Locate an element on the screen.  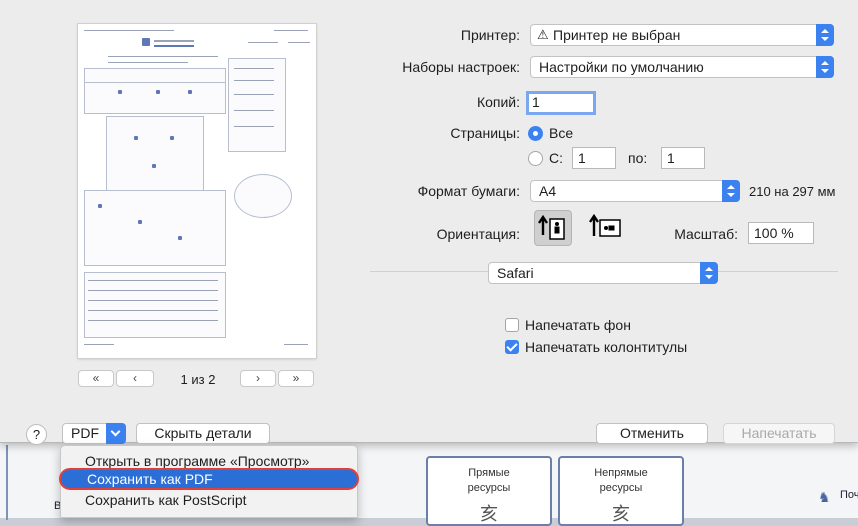
scale-label: Масштаб: is located at coordinates (706, 234).